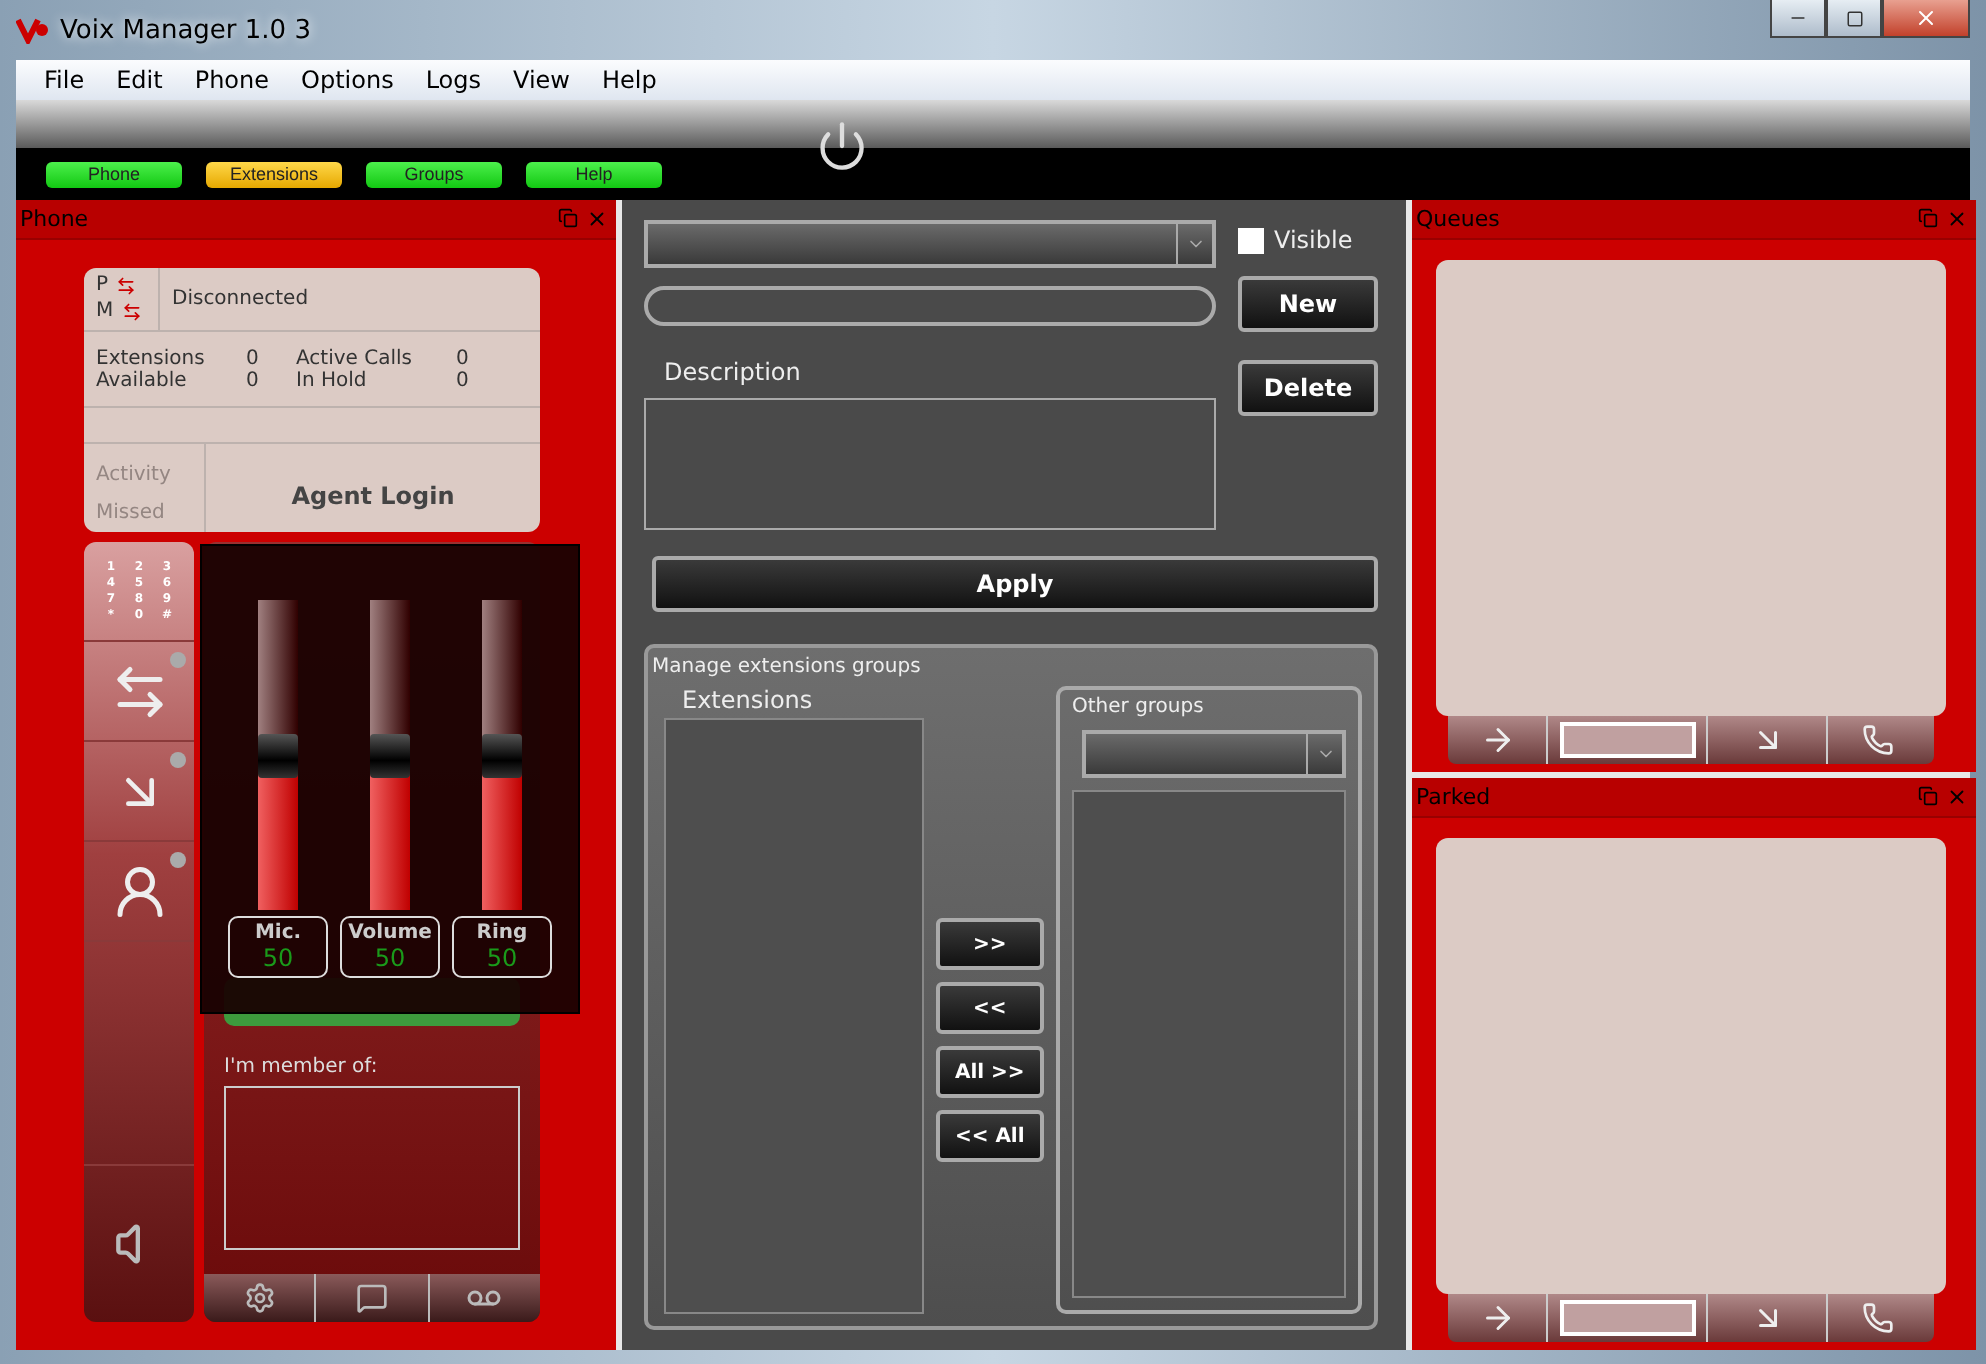 The image size is (1986, 1364). Describe the element at coordinates (842, 146) in the screenshot. I see `power-icon` at that location.